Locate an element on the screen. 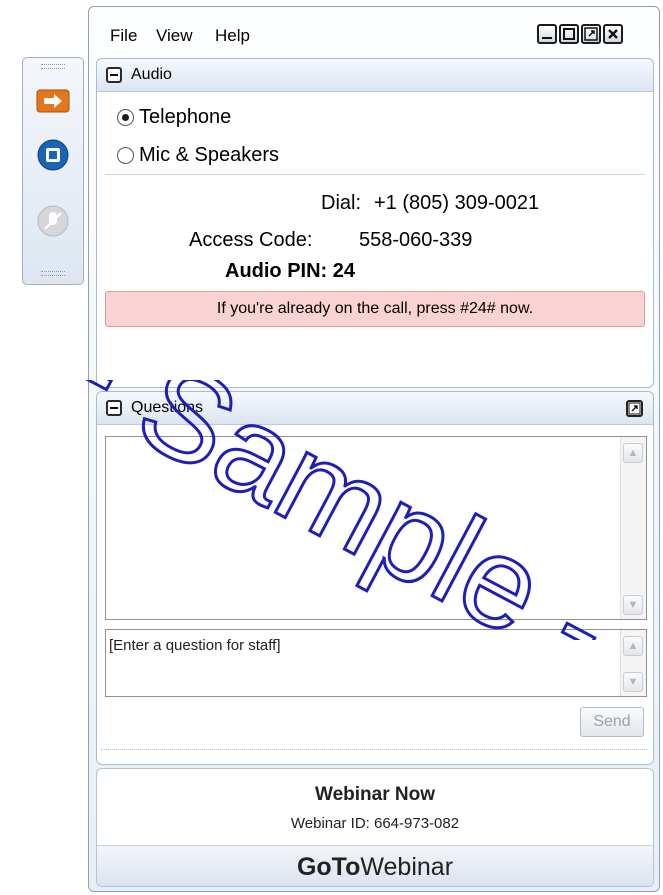 Image resolution: width=663 pixels, height=895 pixels. brand-bar: GoToWebinar is located at coordinates (375, 865).